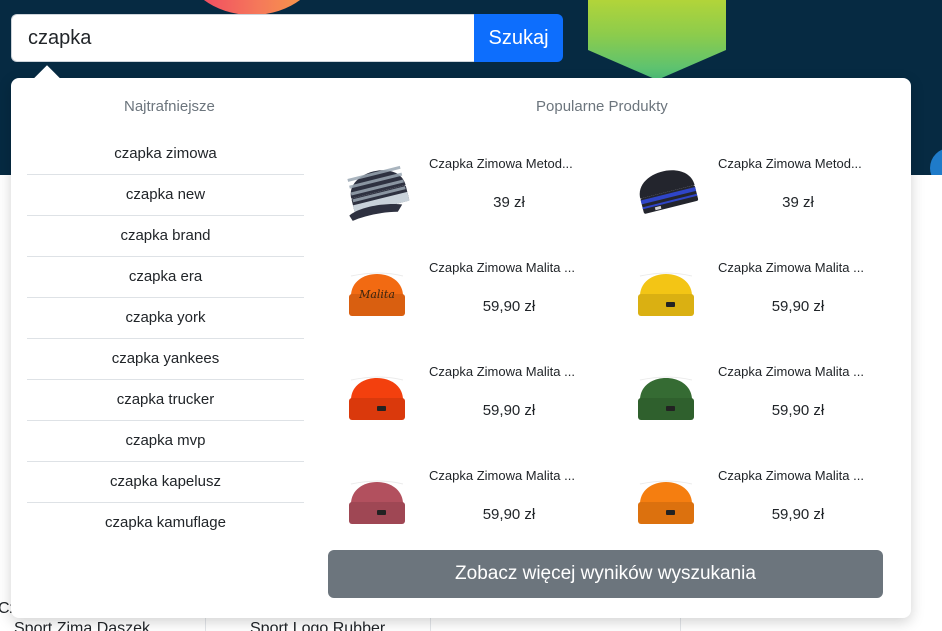 The height and width of the screenshot is (631, 942). I want to click on suggestion-item: czapka yankees, so click(165, 359).